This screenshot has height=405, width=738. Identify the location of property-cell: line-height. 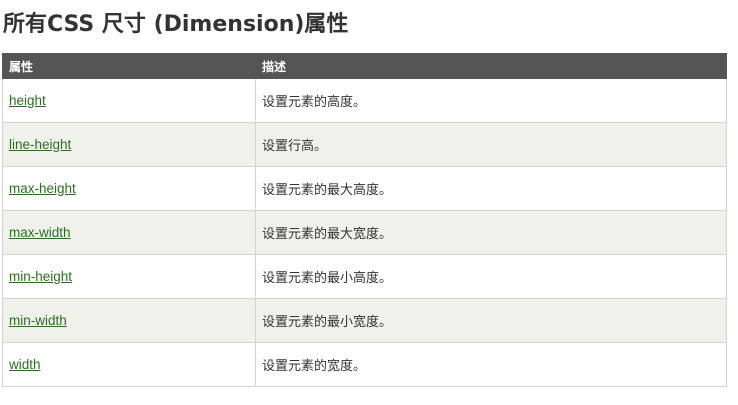
(129, 144).